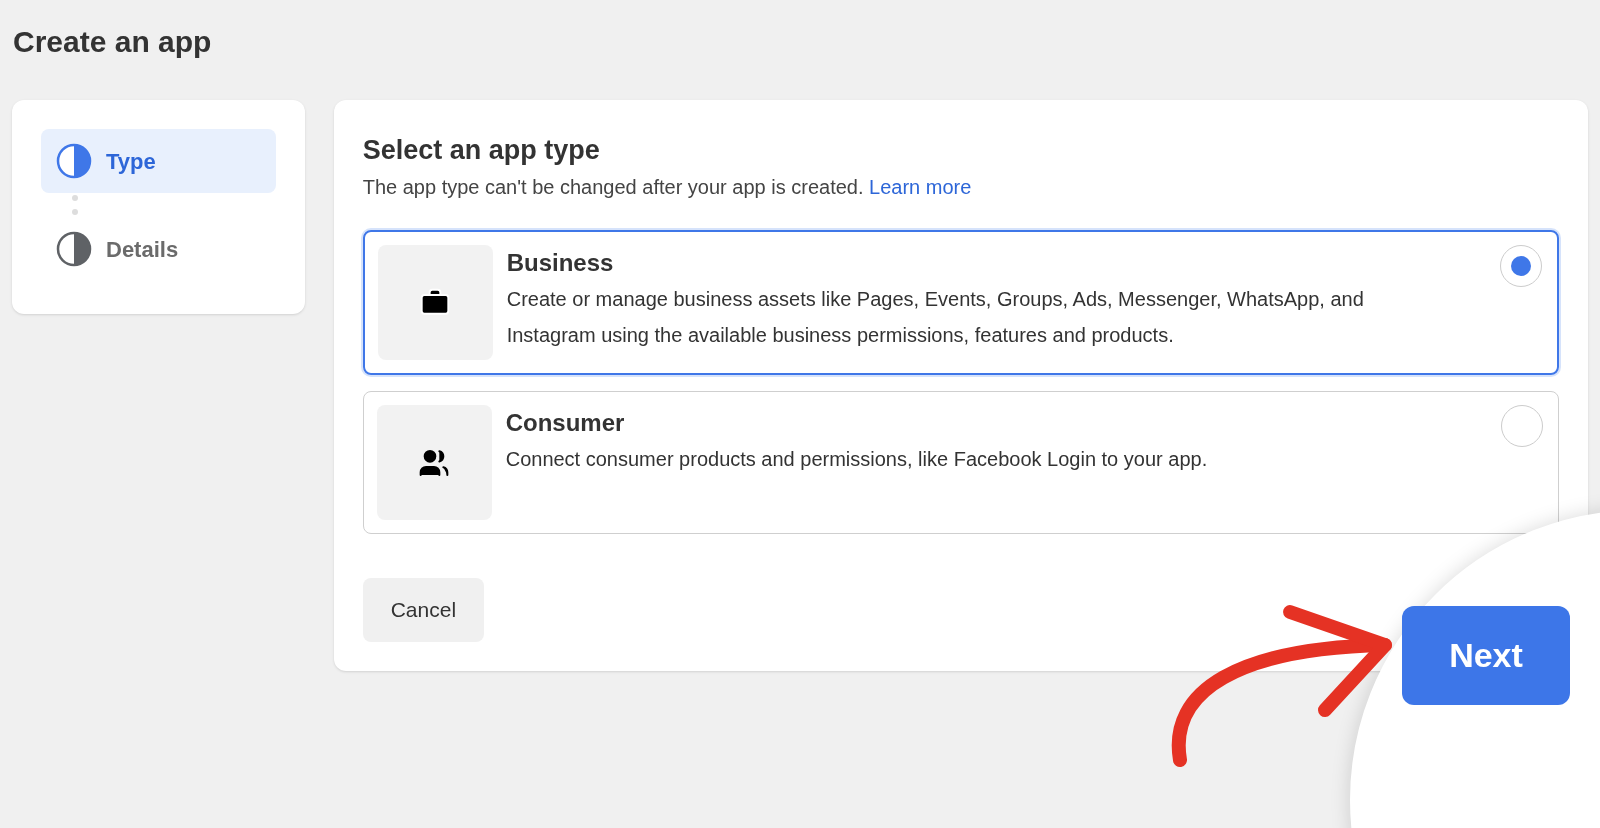 Image resolution: width=1600 pixels, height=828 pixels. What do you see at coordinates (423, 610) in the screenshot?
I see `cancel-button: Cancel` at bounding box center [423, 610].